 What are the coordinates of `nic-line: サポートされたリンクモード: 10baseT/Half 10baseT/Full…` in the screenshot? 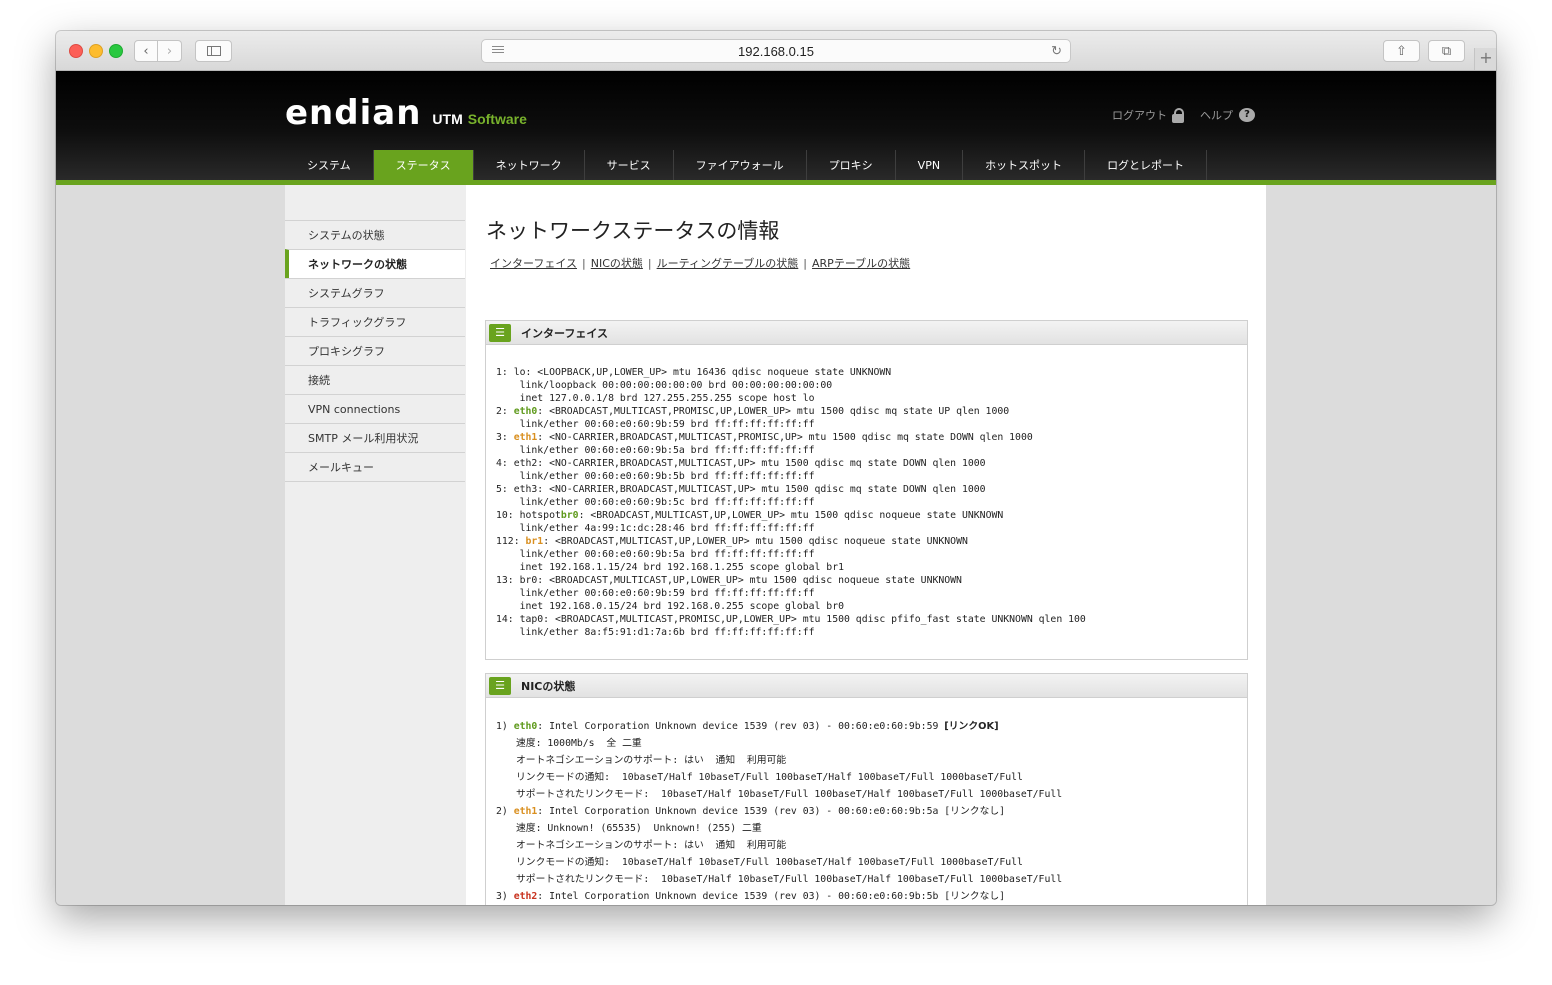 It's located at (871, 794).